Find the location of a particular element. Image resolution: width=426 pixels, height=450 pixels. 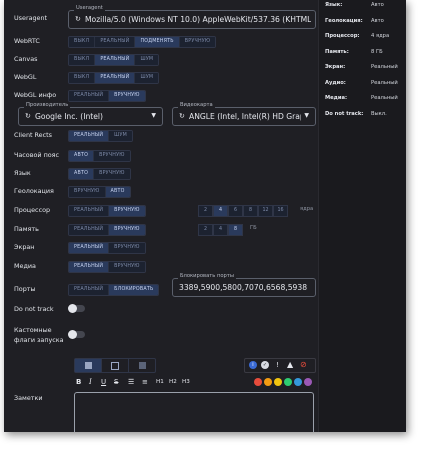

client-rects-option: ШУМ is located at coordinates (120, 136).